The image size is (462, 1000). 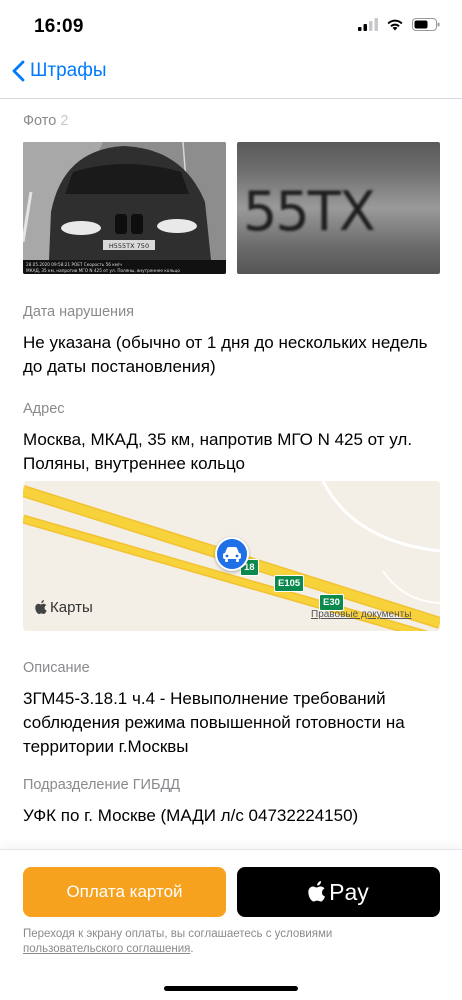 I want to click on status-time: 16:09, so click(x=59, y=26).